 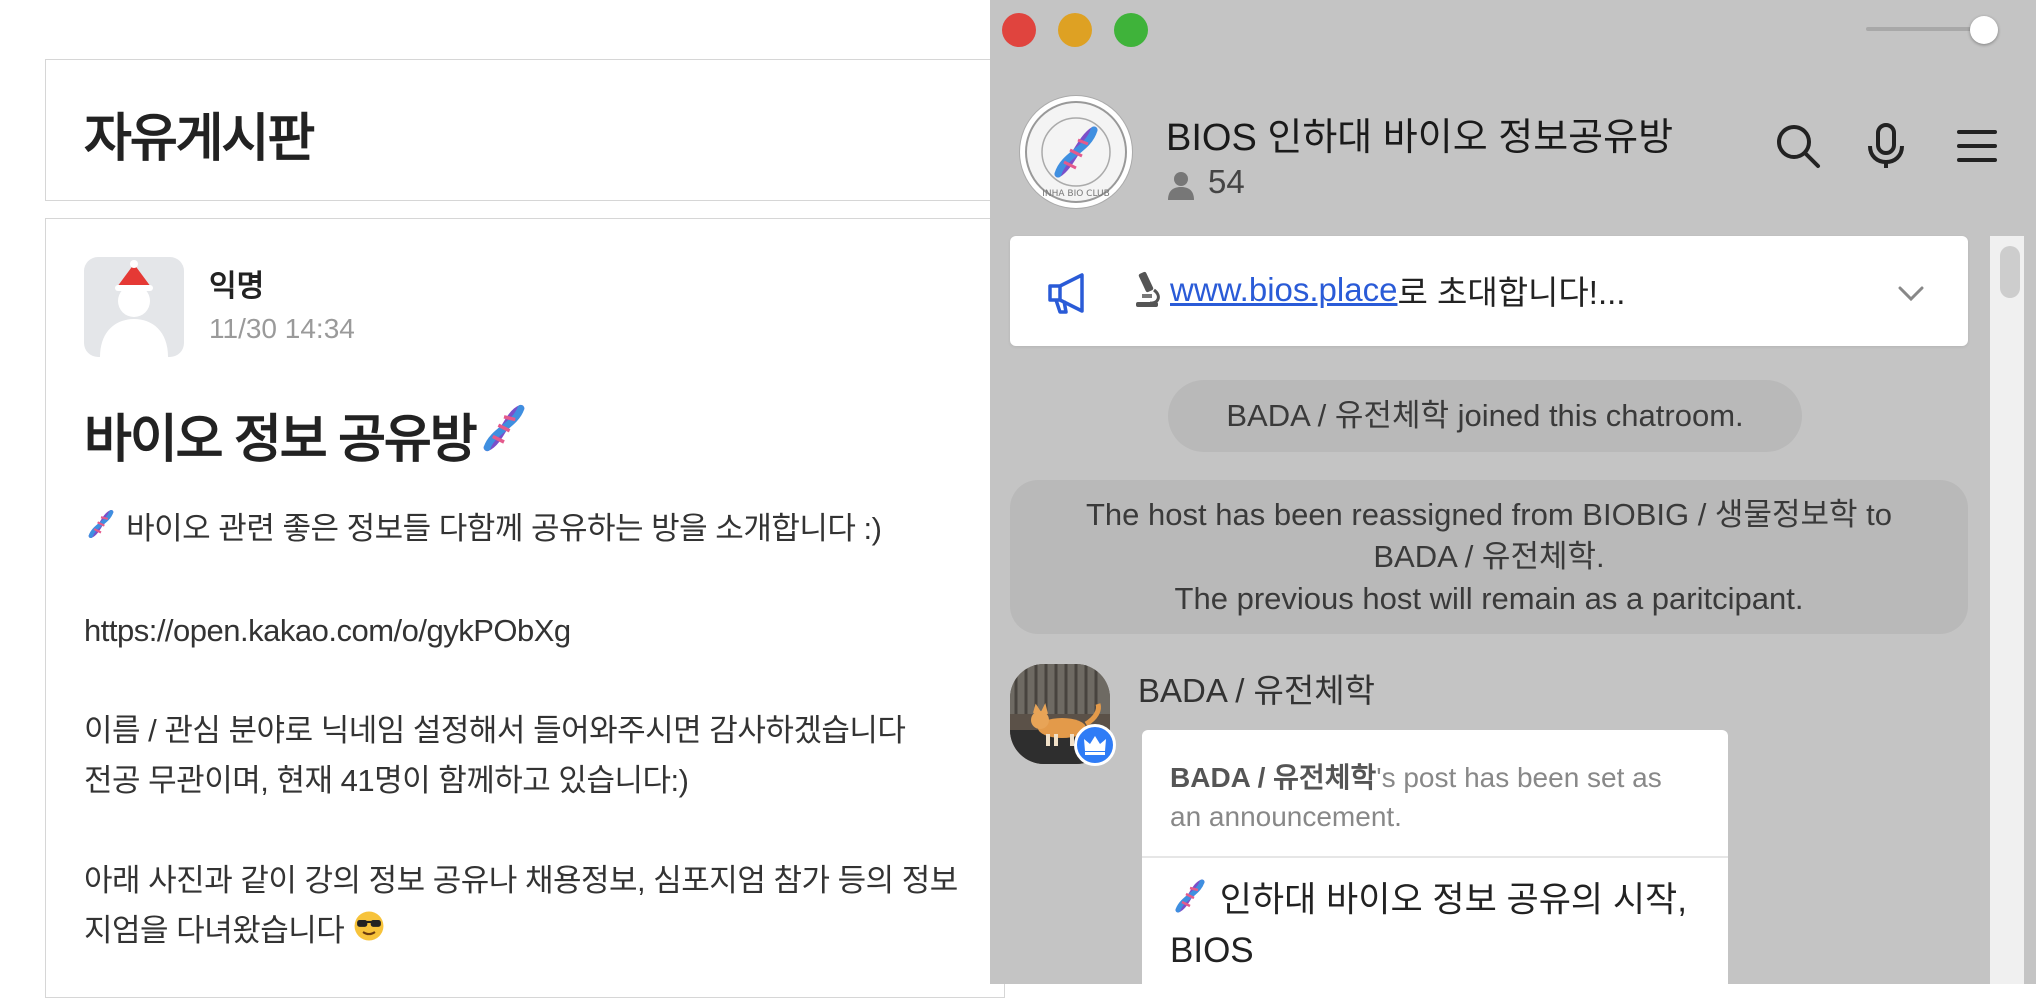 What do you see at coordinates (554, 932) in the screenshot?
I see `post-line-last: 지엄을 다녀왔습니다` at bounding box center [554, 932].